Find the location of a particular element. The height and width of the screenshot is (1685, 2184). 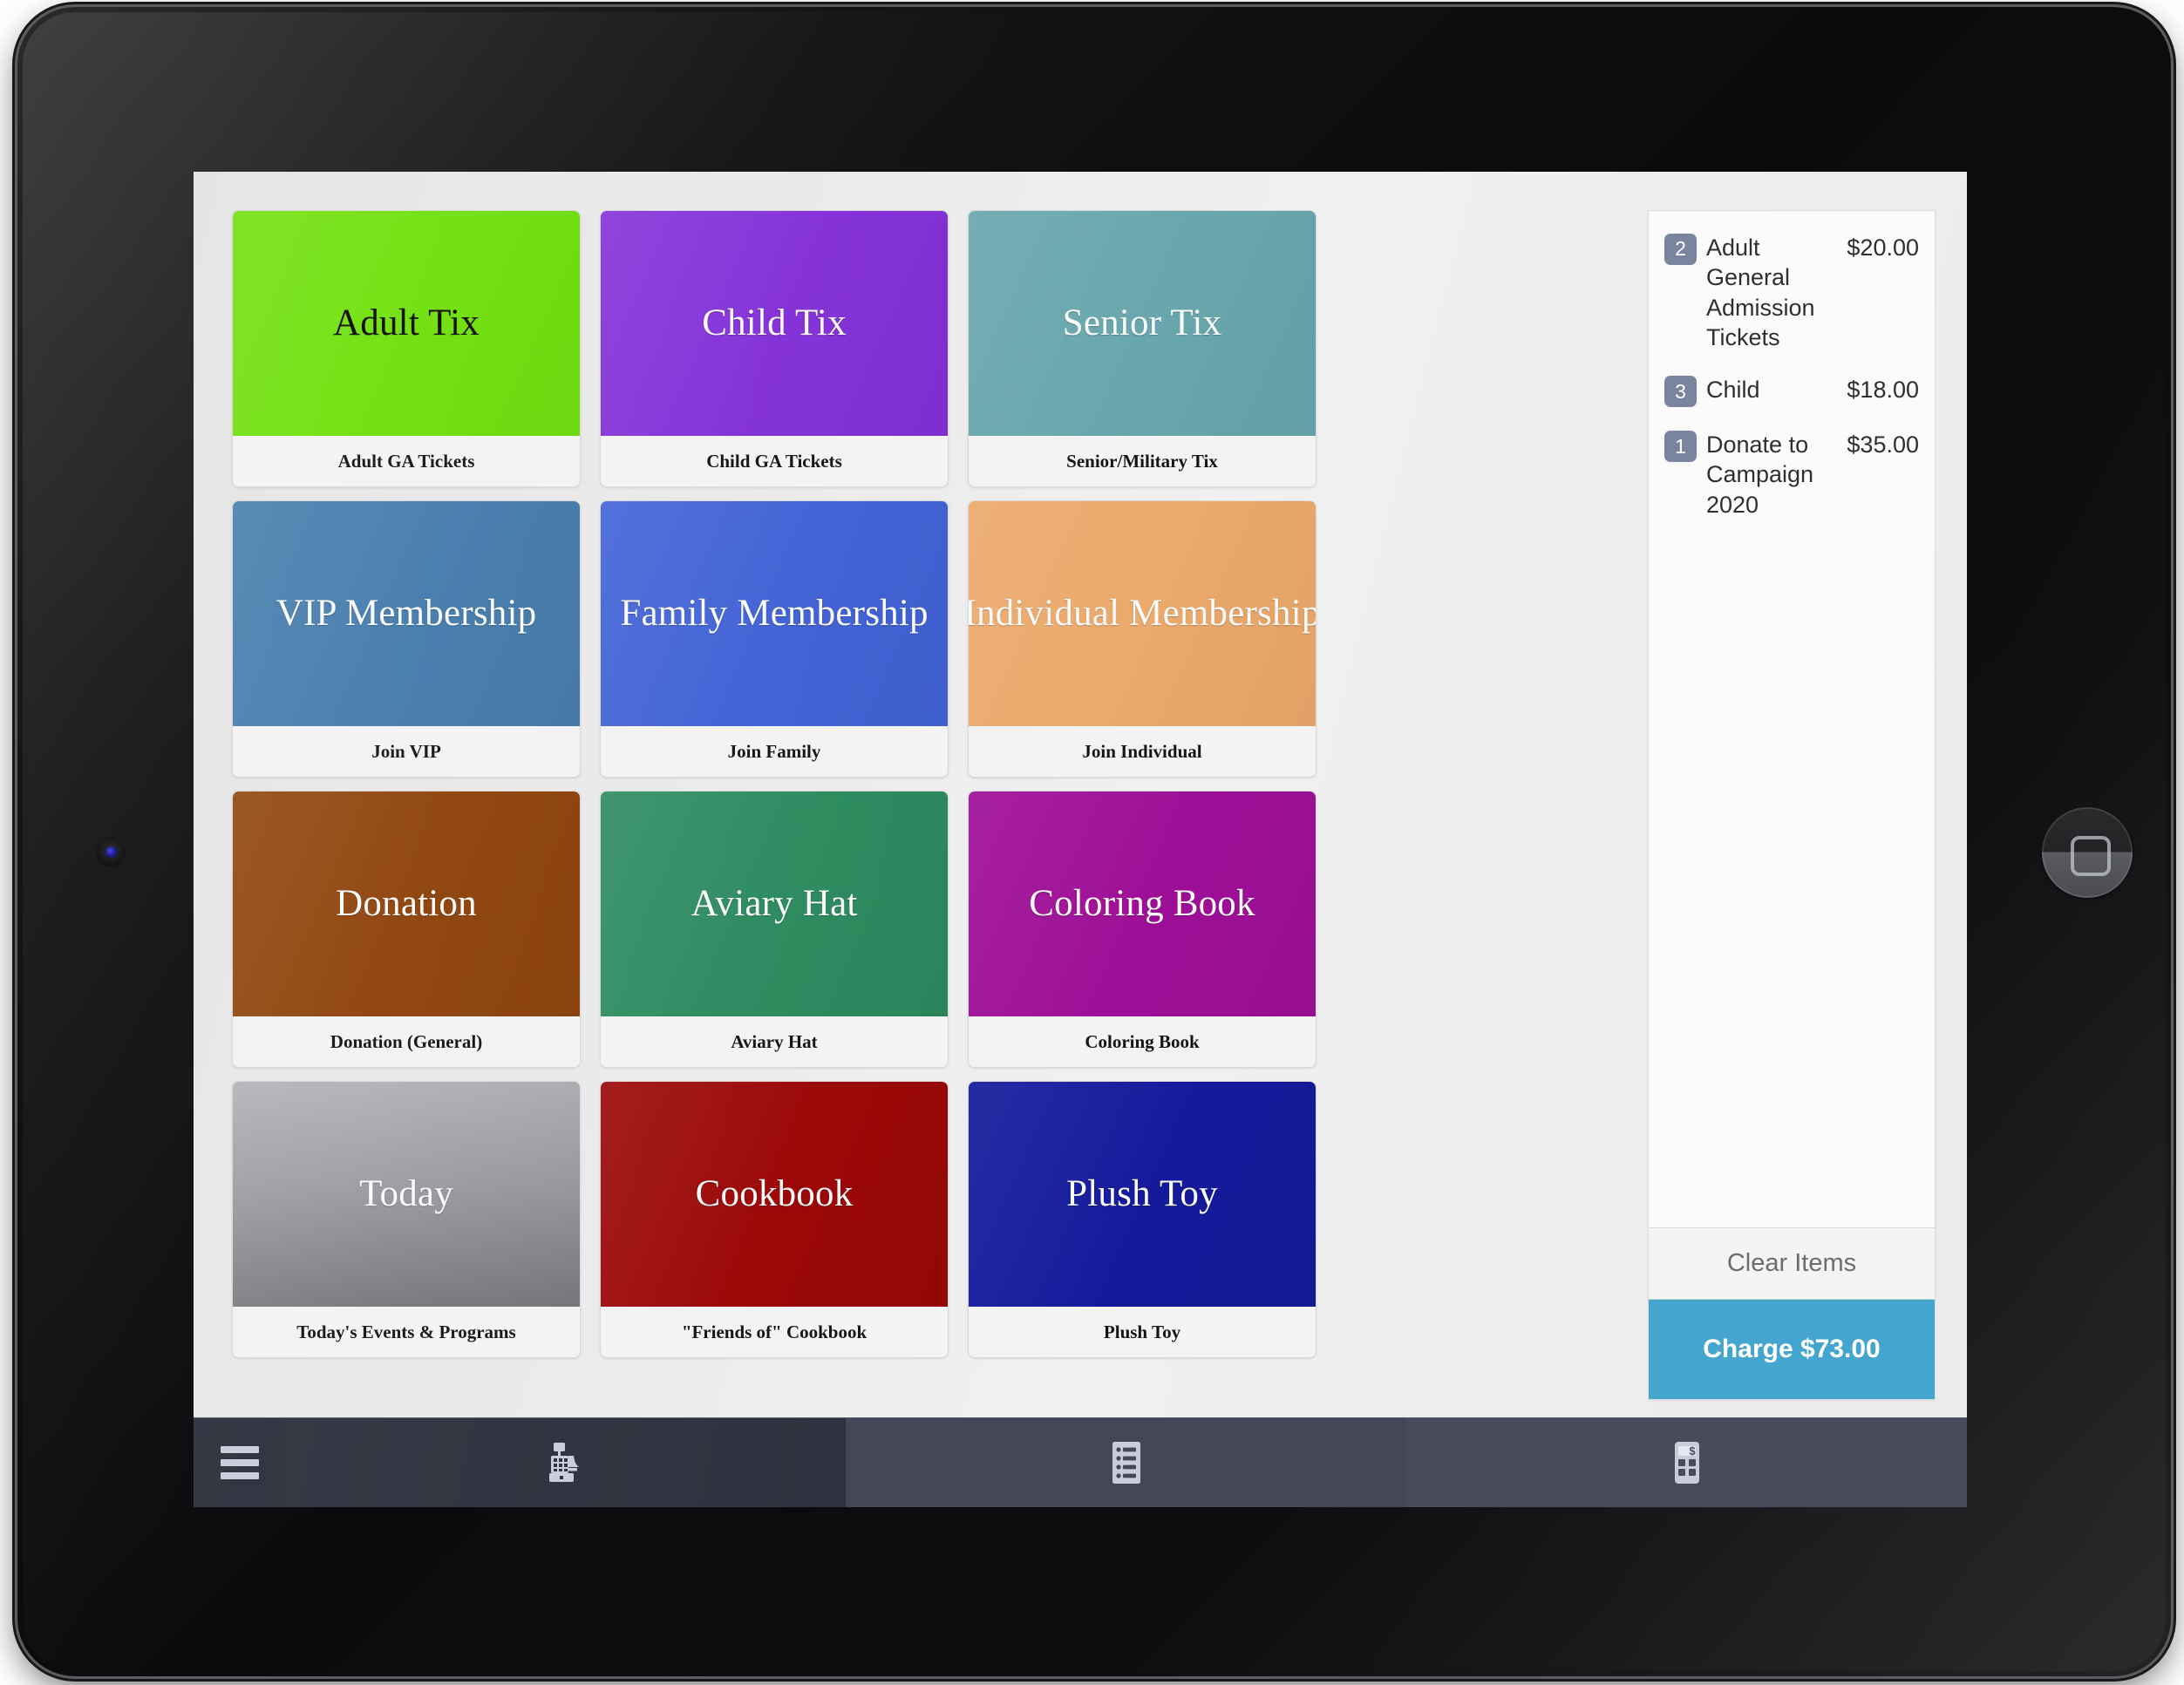

tile-color-swatch: Senior Tix is located at coordinates (1142, 323).